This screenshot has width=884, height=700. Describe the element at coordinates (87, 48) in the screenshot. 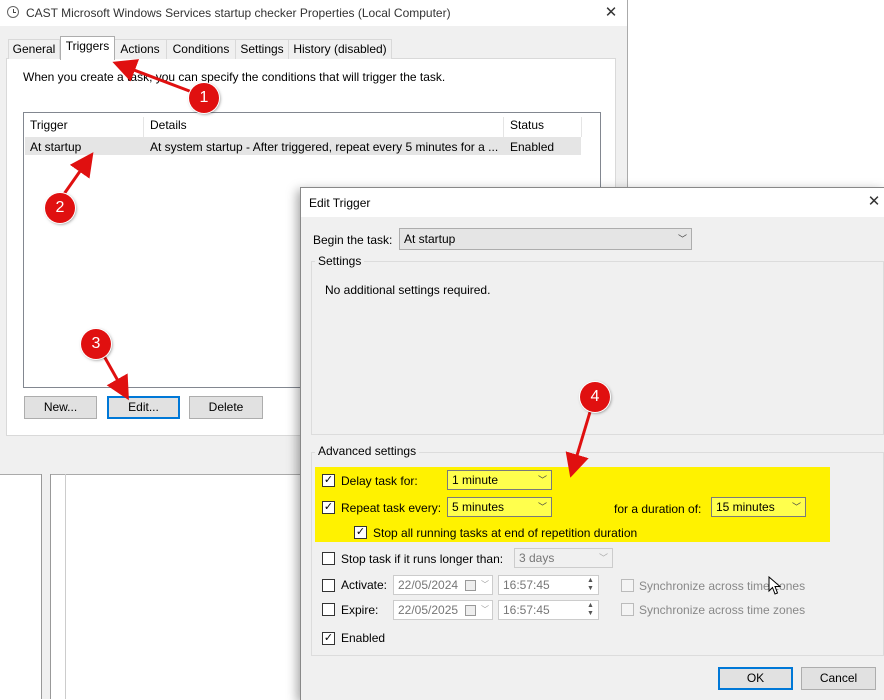

I see `tab-triggers: Triggers` at that location.